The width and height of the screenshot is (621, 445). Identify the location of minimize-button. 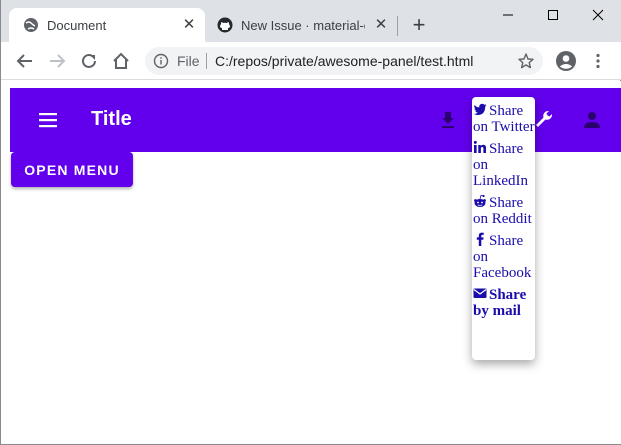
(508, 15).